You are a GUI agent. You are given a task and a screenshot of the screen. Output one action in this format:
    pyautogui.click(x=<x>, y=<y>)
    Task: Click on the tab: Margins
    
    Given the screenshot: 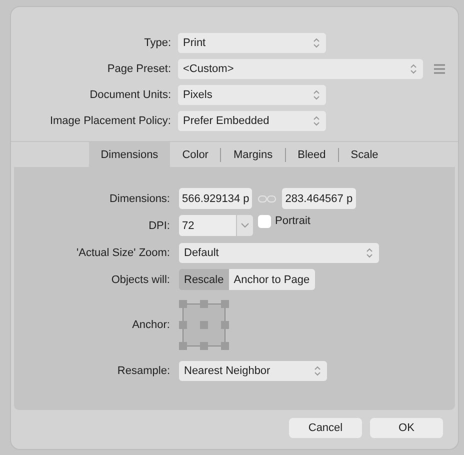 What is the action you would take?
    pyautogui.click(x=253, y=154)
    